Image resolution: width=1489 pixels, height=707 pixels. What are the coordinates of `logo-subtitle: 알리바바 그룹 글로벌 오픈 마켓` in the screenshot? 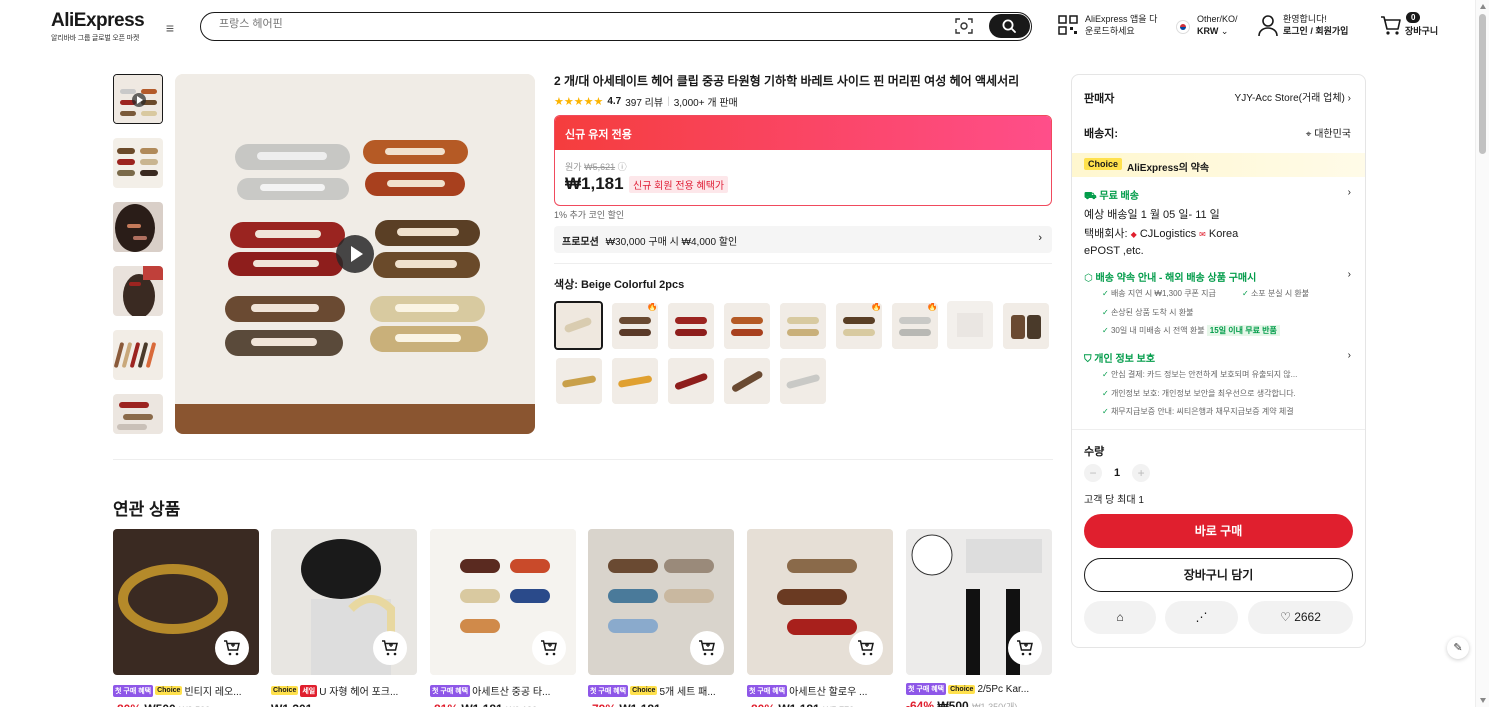 It's located at (95, 38).